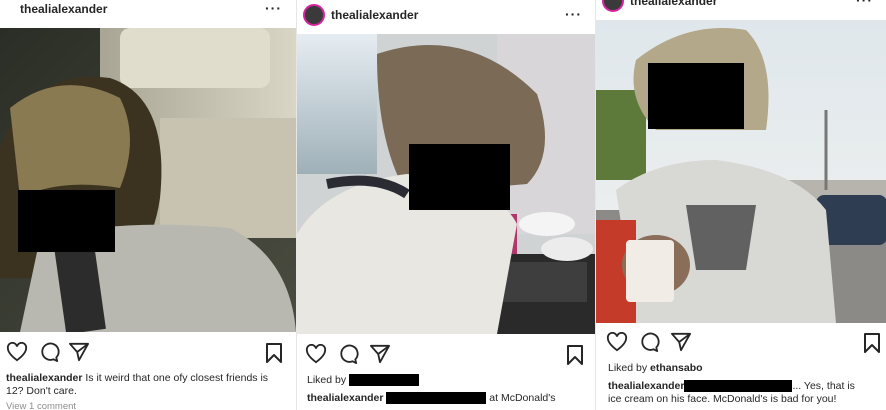 This screenshot has height=410, width=886. Describe the element at coordinates (743, 368) in the screenshot. I see `liked-by: Liked by ethansabo` at that location.